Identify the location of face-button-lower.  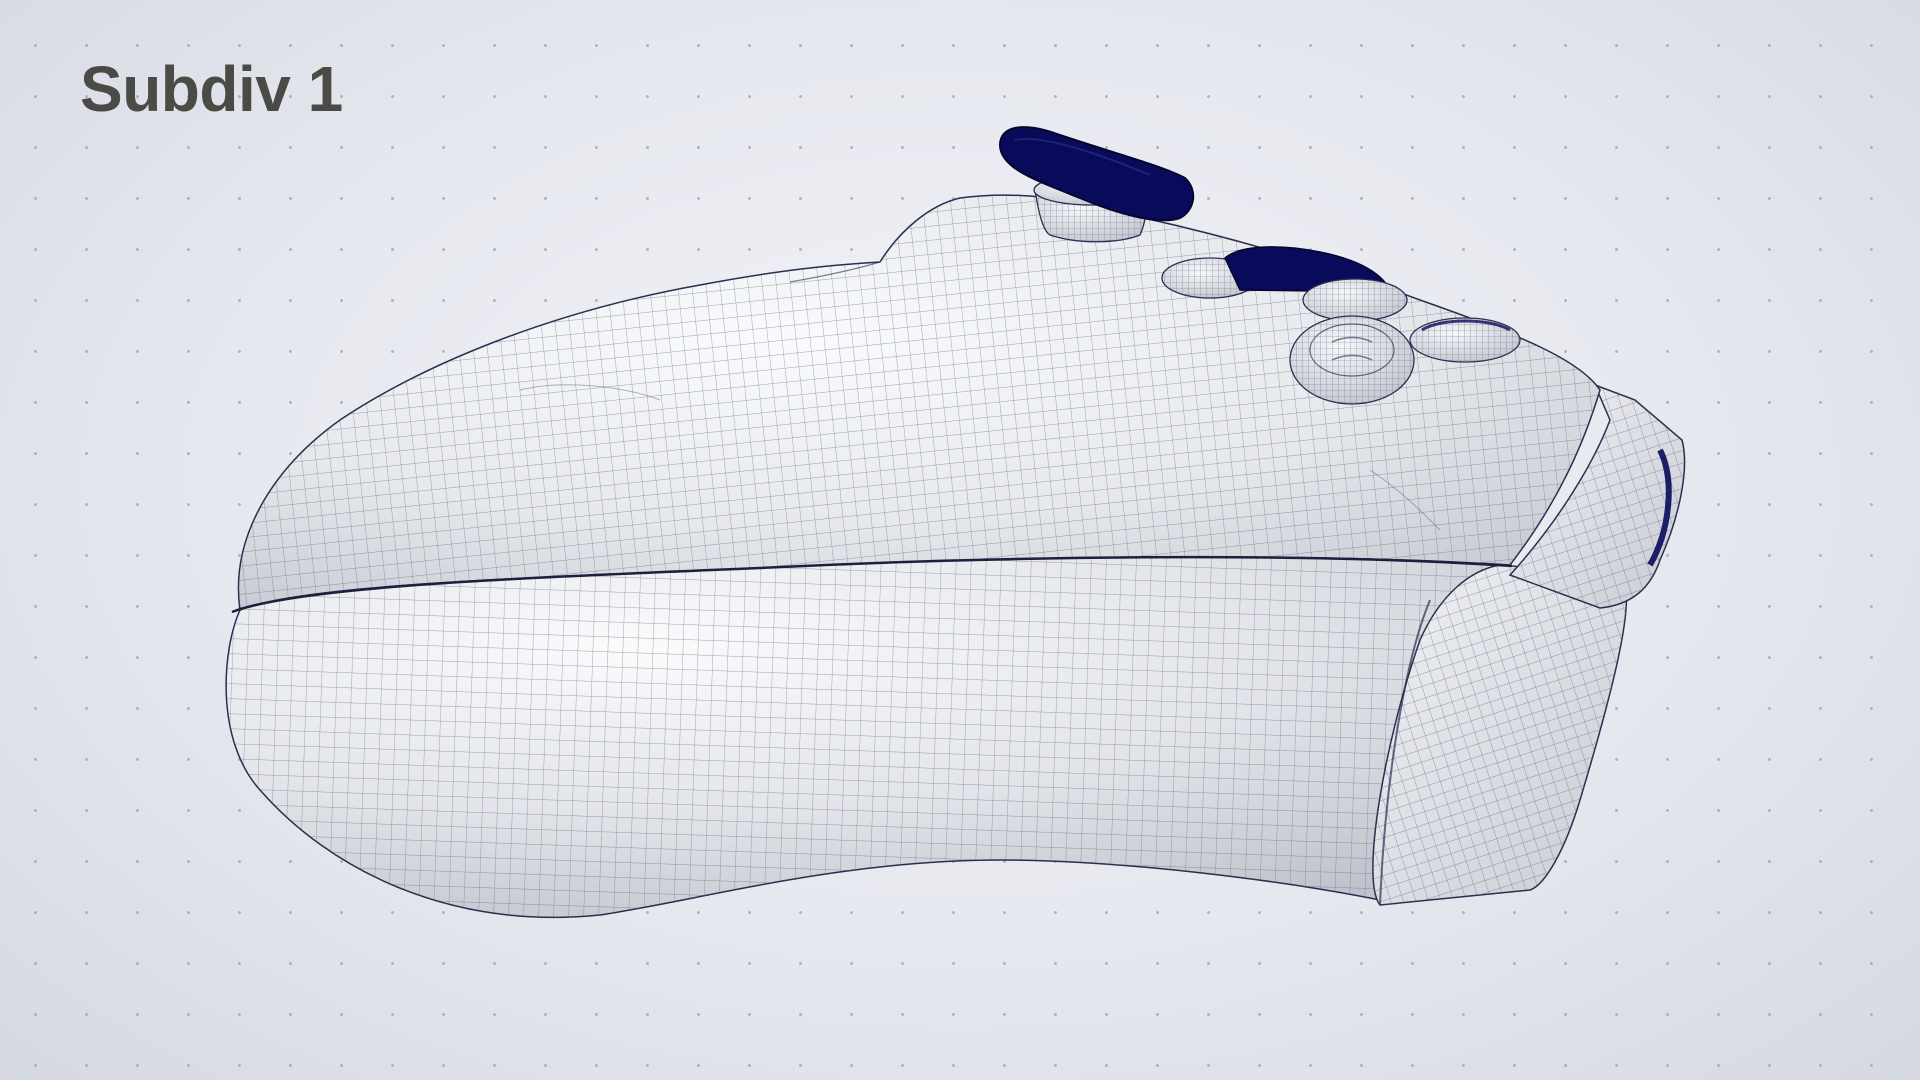
(1352, 360).